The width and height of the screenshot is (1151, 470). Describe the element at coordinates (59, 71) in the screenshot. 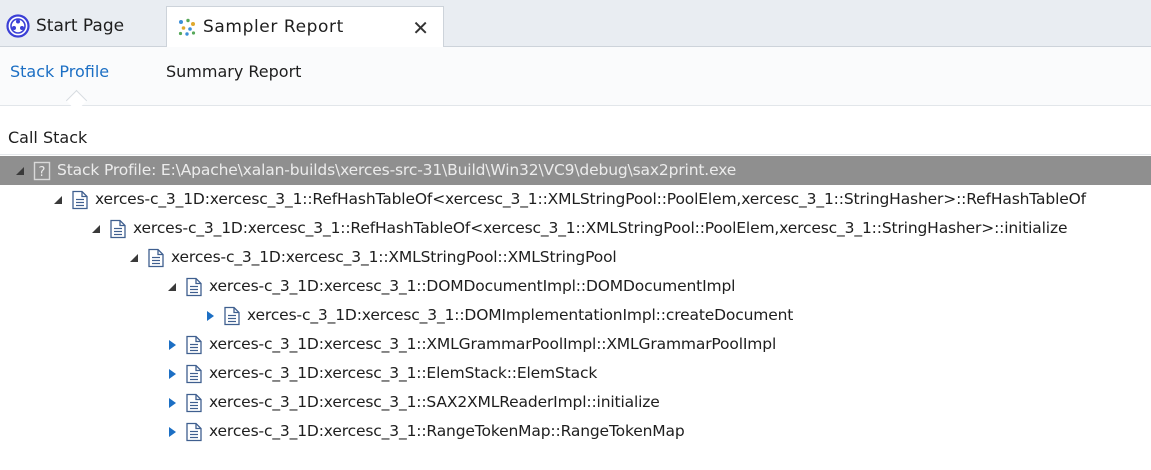

I see `subtab-stack-profile: Stack Profile` at that location.